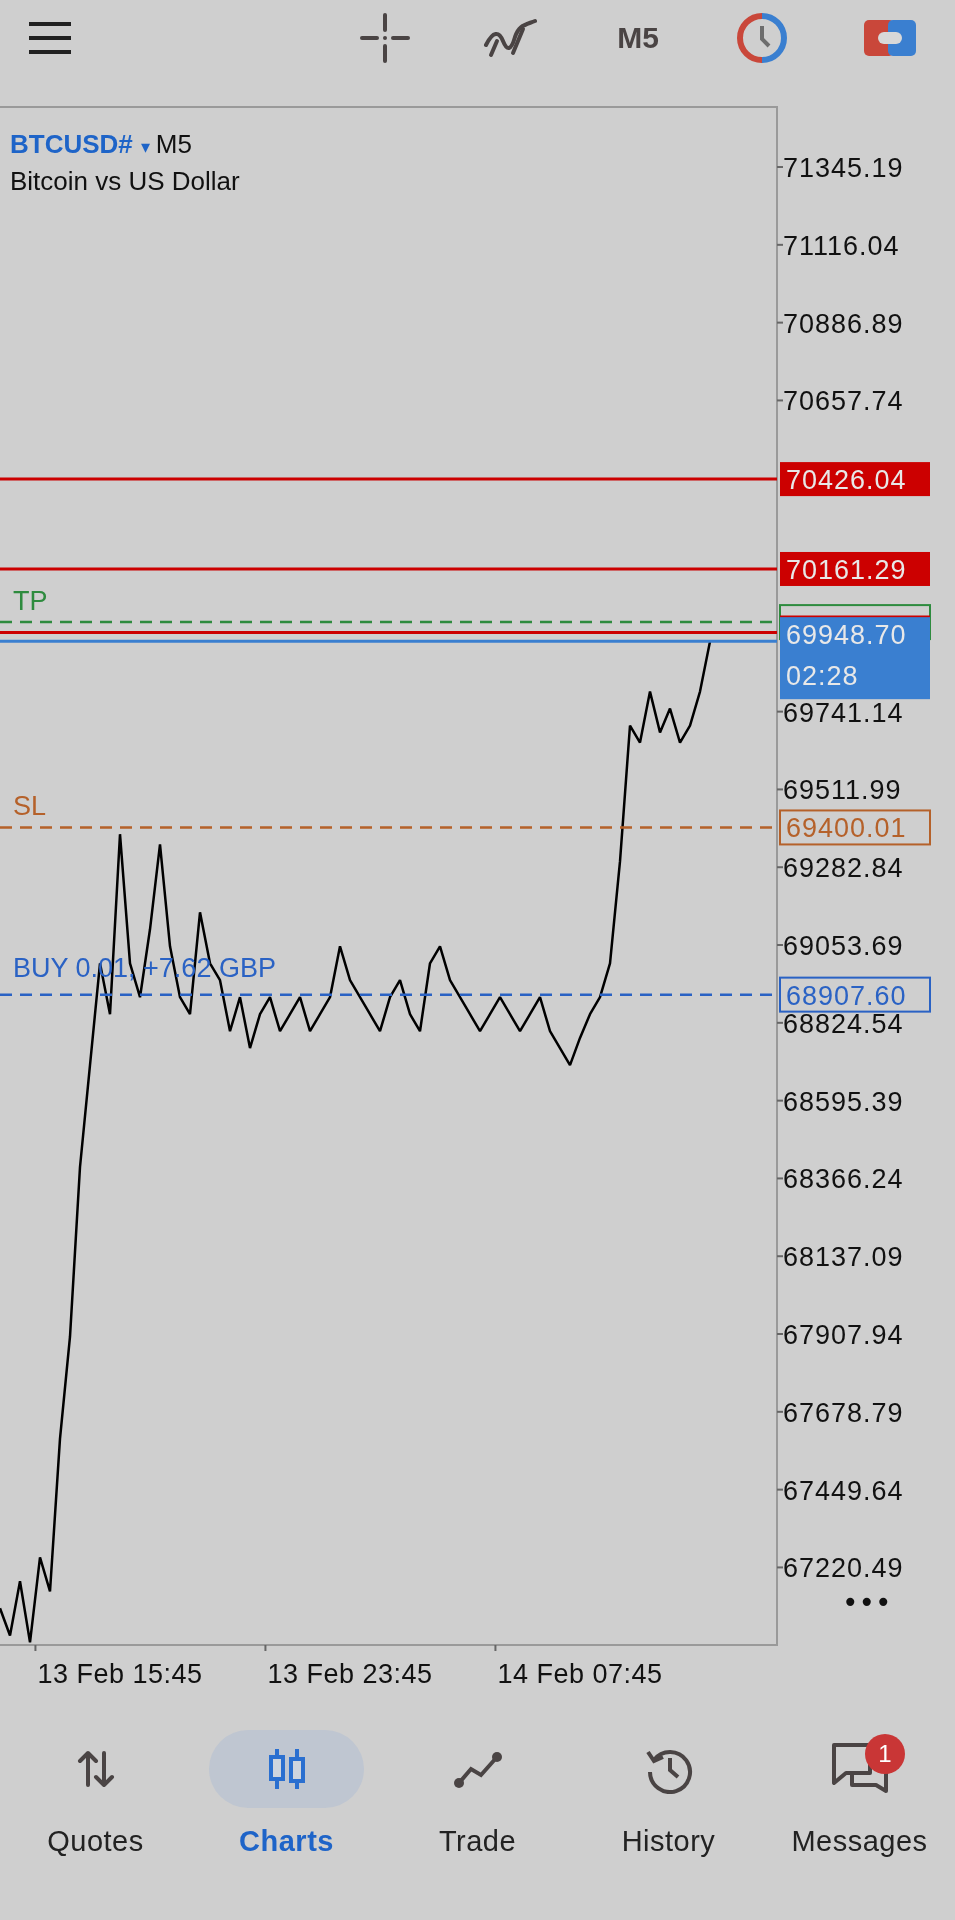 Image resolution: width=955 pixels, height=1920 pixels. I want to click on price-tag: 69948.70 02:28, so click(855, 658).